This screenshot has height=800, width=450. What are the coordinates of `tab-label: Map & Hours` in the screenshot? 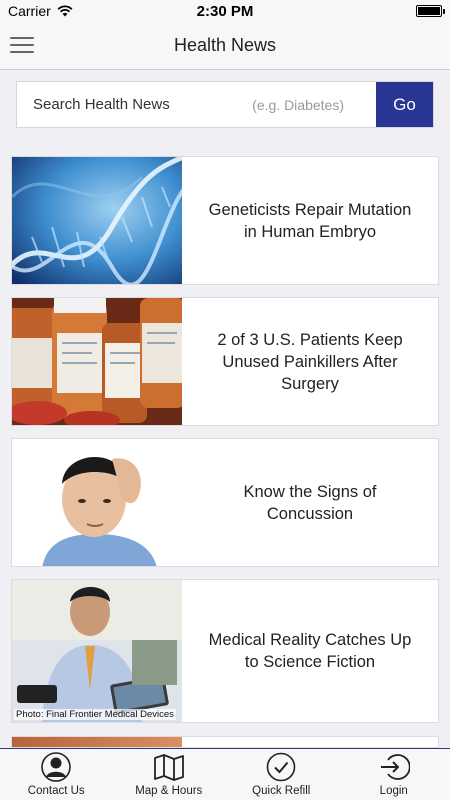 It's located at (169, 791).